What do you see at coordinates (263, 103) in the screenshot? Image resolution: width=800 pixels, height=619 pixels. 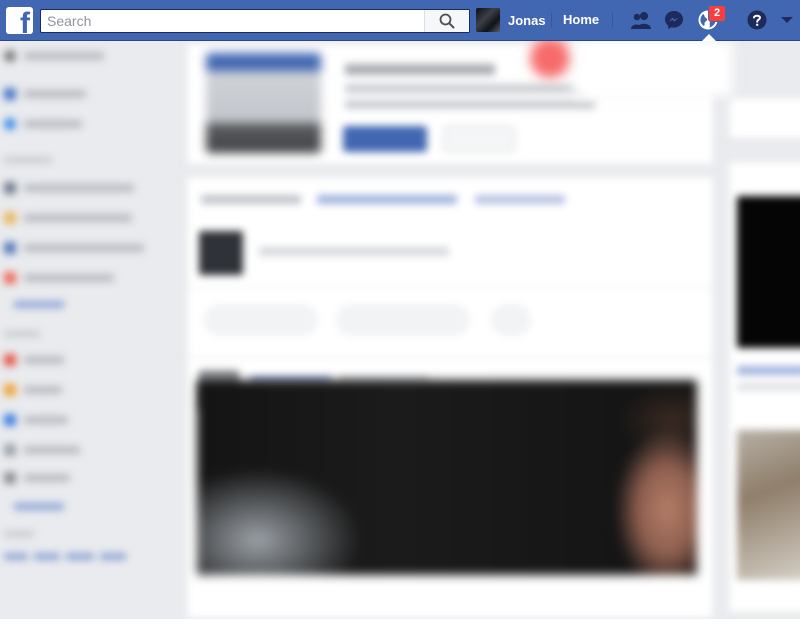 I see `promo-image` at bounding box center [263, 103].